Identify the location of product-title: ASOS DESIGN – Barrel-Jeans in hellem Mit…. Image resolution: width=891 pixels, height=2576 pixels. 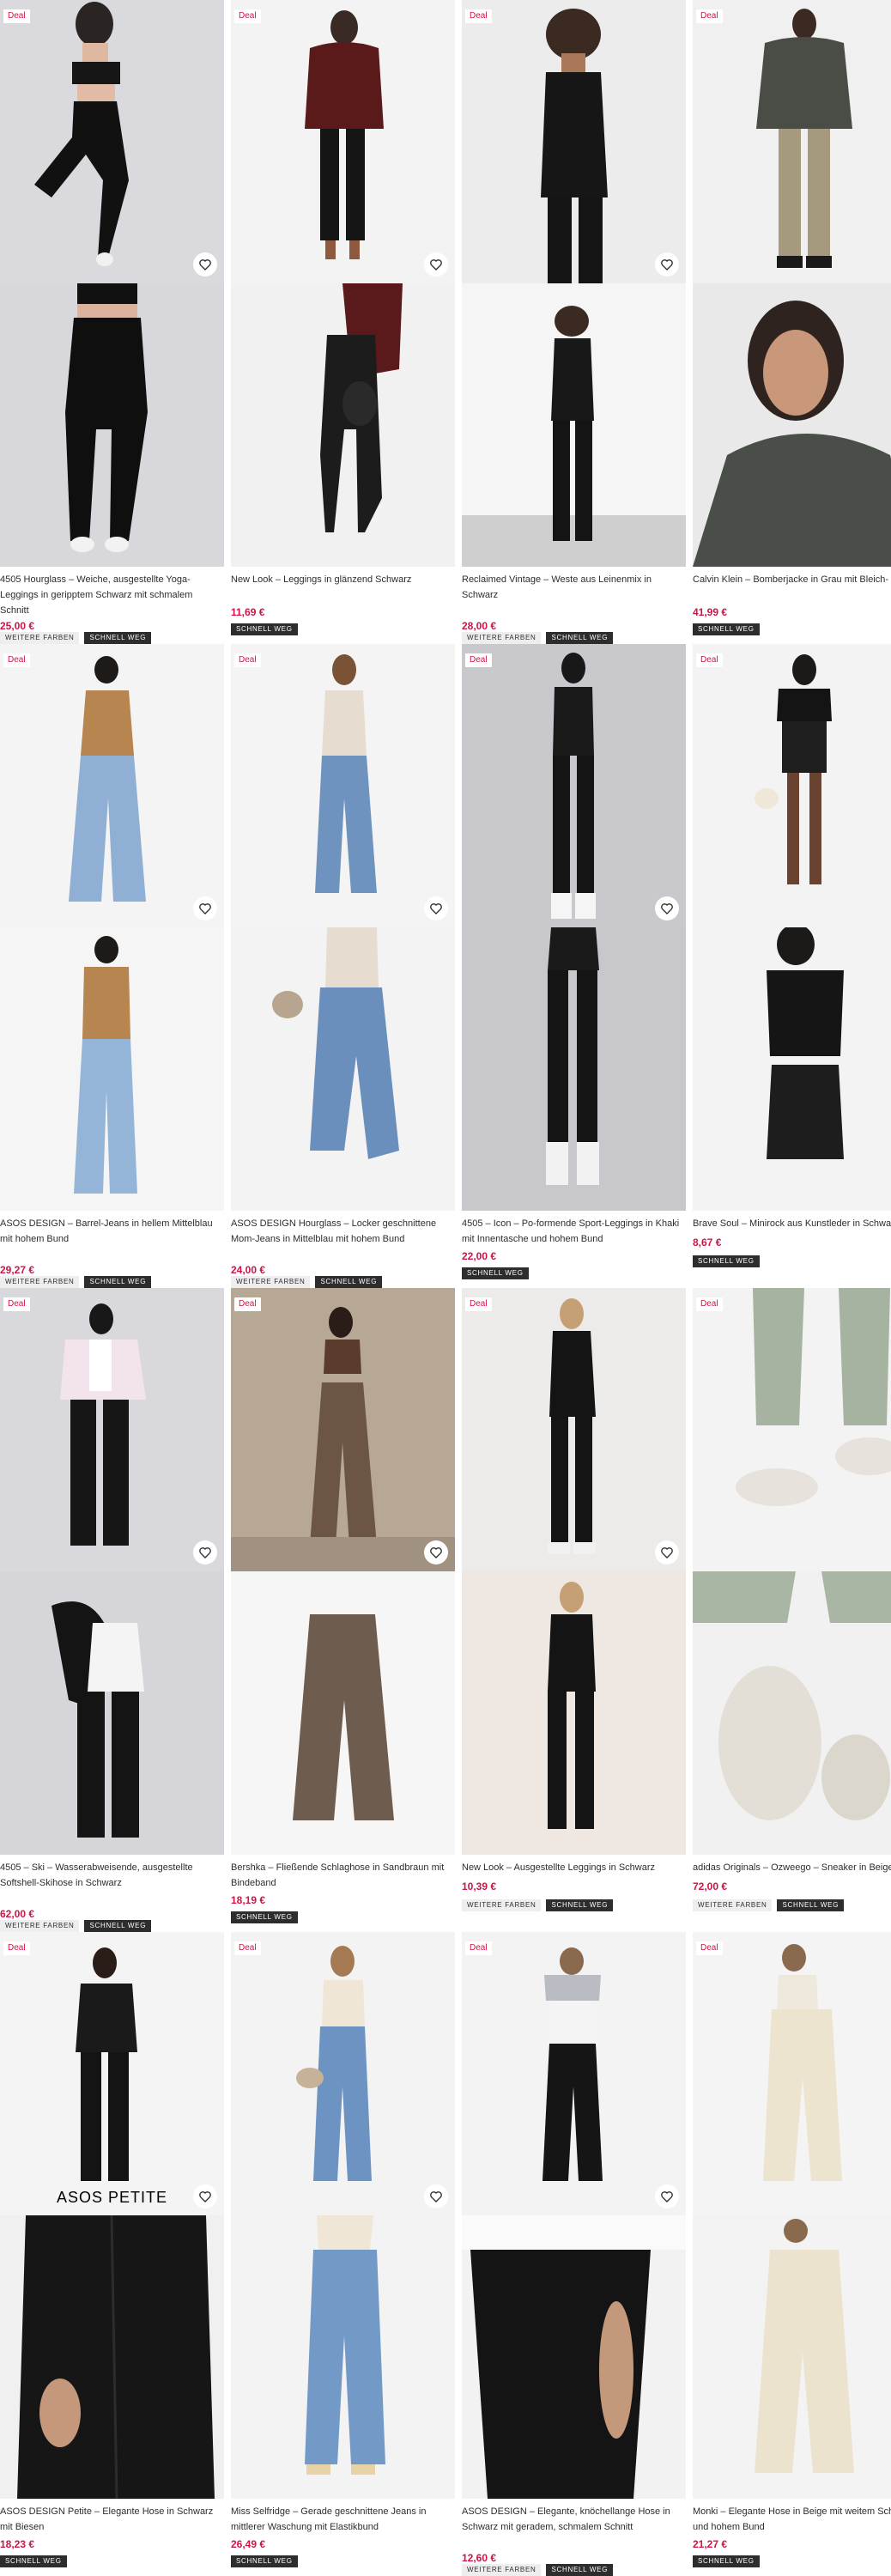
(111, 1232).